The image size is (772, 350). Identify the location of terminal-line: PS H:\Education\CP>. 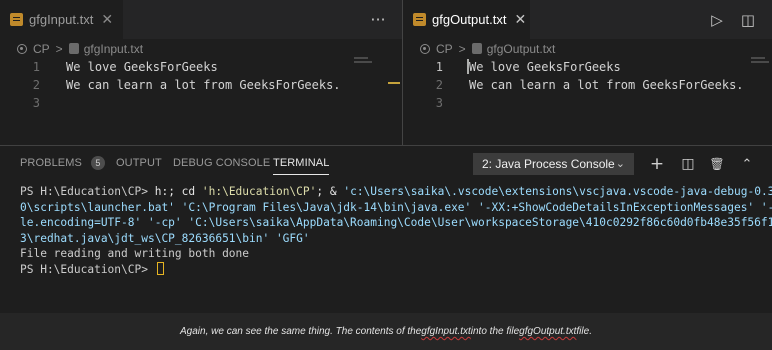
(396, 269).